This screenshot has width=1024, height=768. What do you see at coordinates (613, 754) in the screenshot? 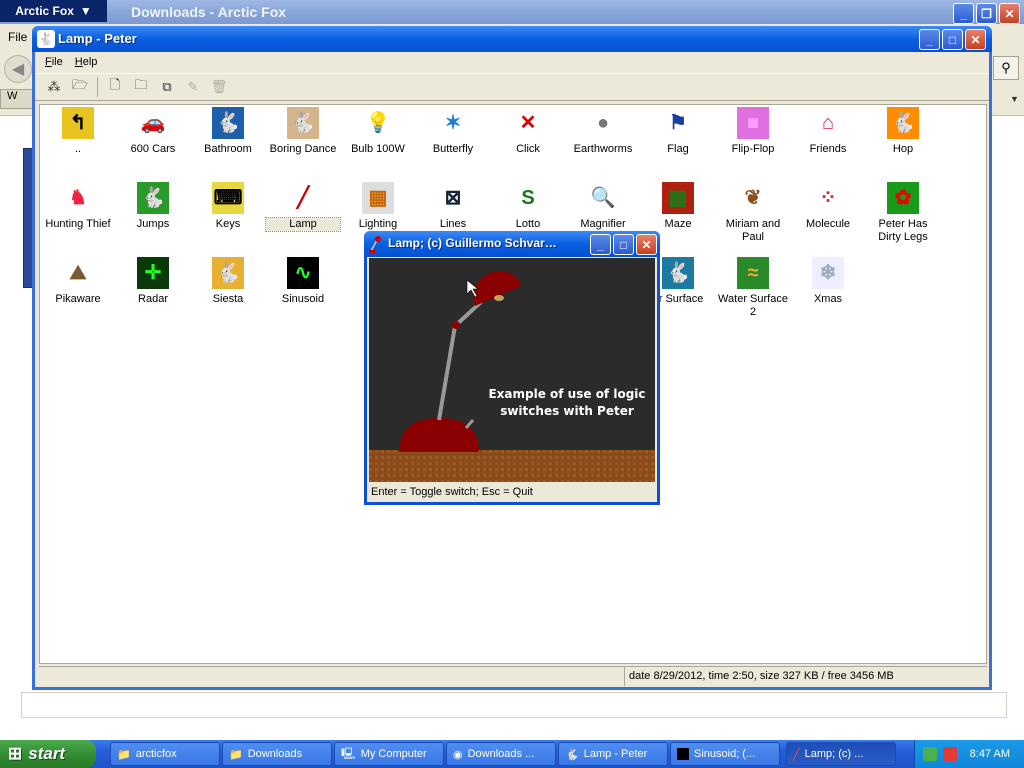
I see `taskbar-button-lamp-peter: 🐇 Lamp - Peter` at bounding box center [613, 754].